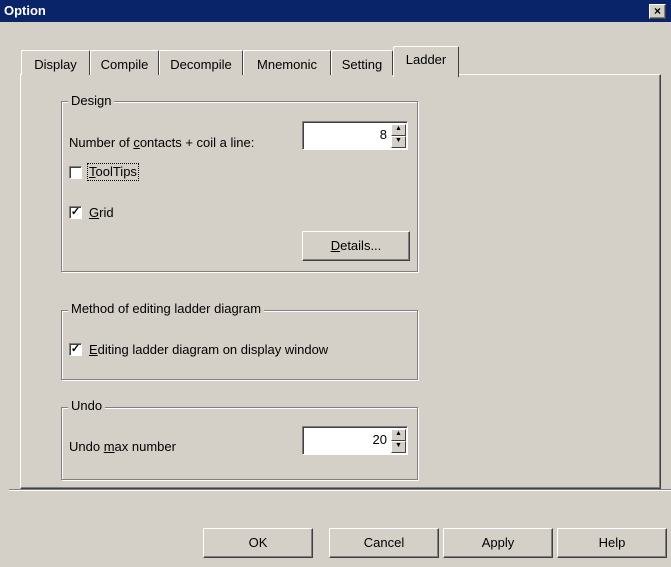 This screenshot has width=671, height=567. Describe the element at coordinates (91, 101) in the screenshot. I see `design-legend: Design` at that location.